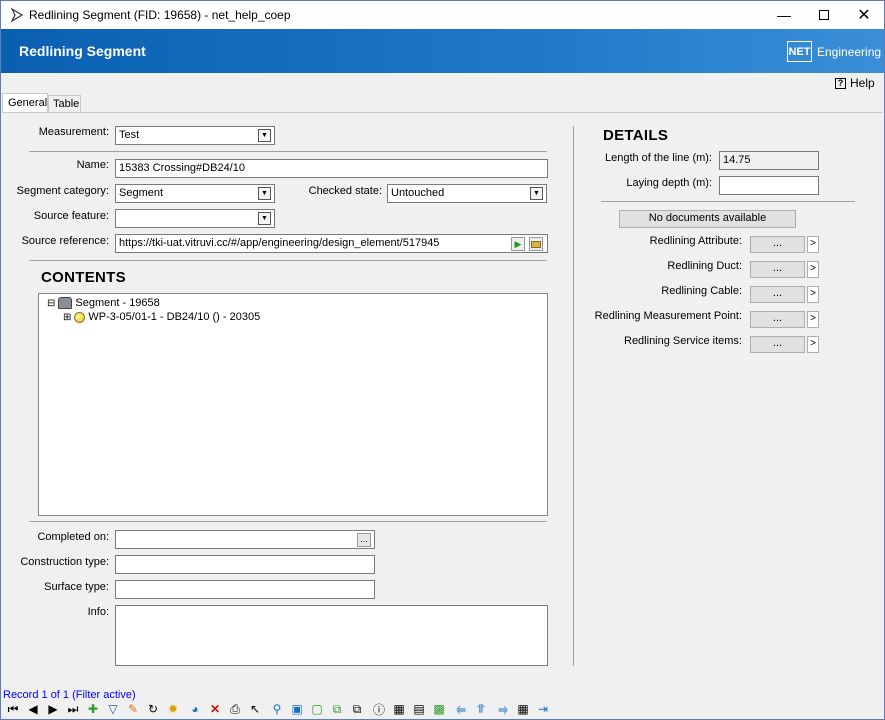 This screenshot has width=885, height=720. I want to click on delete-icon: ✕, so click(215, 709).